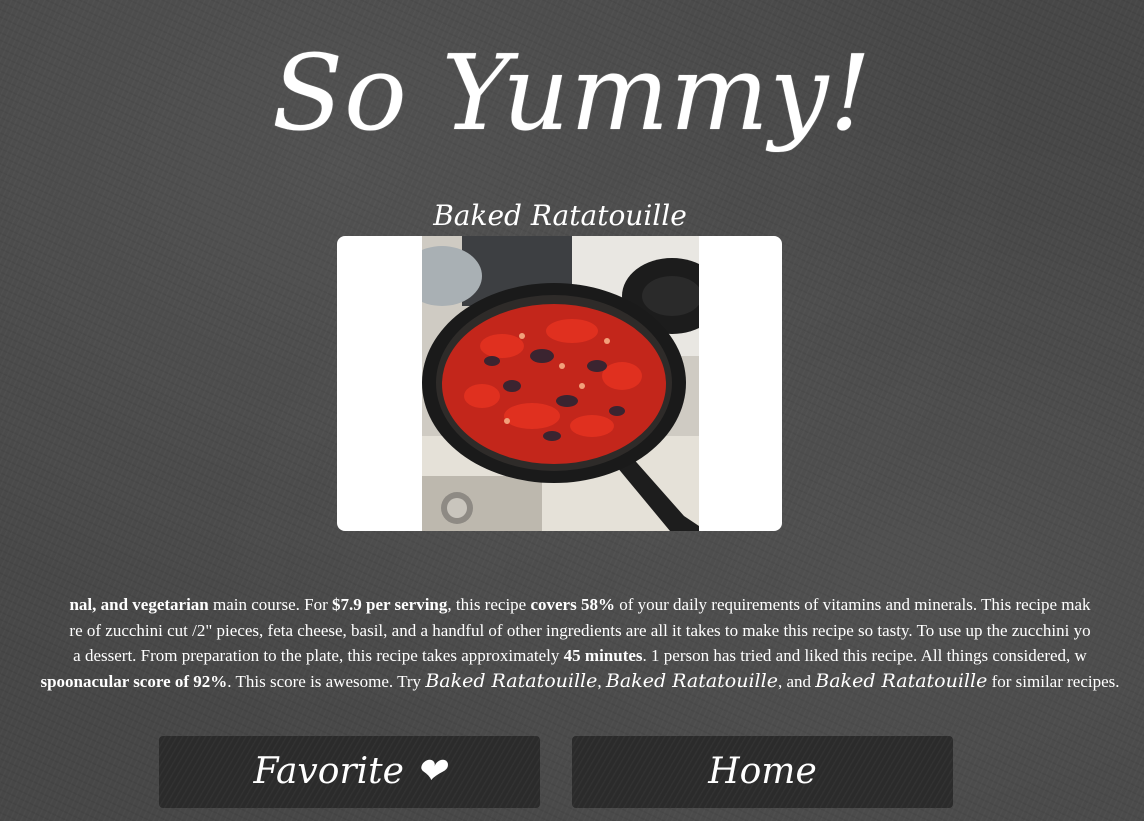  I want to click on summary-highlight: $7.9 per serving, so click(390, 604).